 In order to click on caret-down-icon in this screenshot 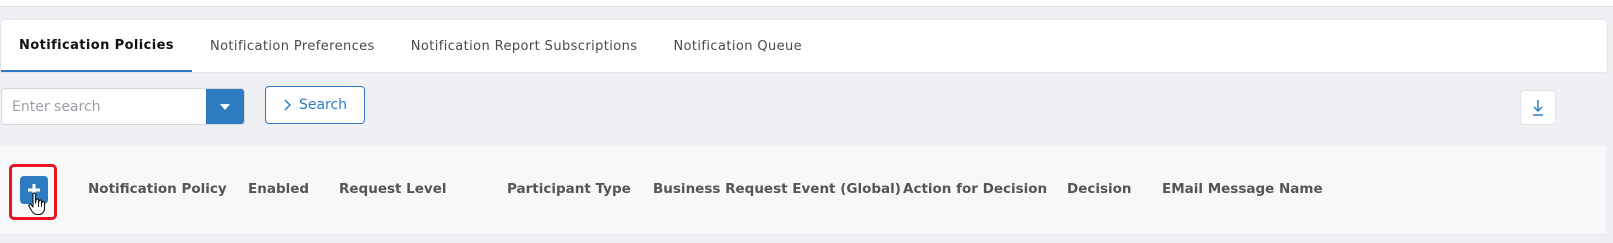, I will do `click(225, 106)`.